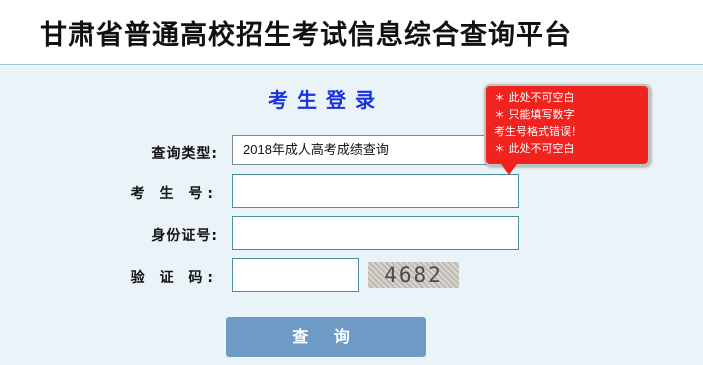 The image size is (703, 365). What do you see at coordinates (184, 154) in the screenshot?
I see `query-type-label: 查询类型:` at bounding box center [184, 154].